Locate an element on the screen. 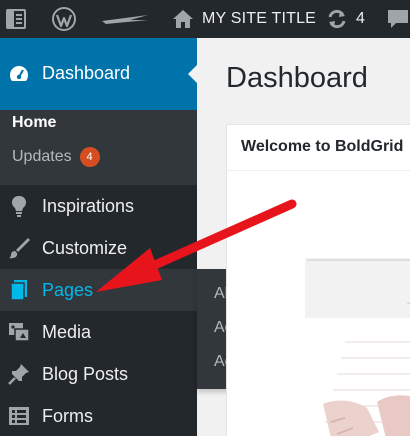 This screenshot has width=410, height=436. site-title-link: MY SITE TITLE is located at coordinates (244, 19).